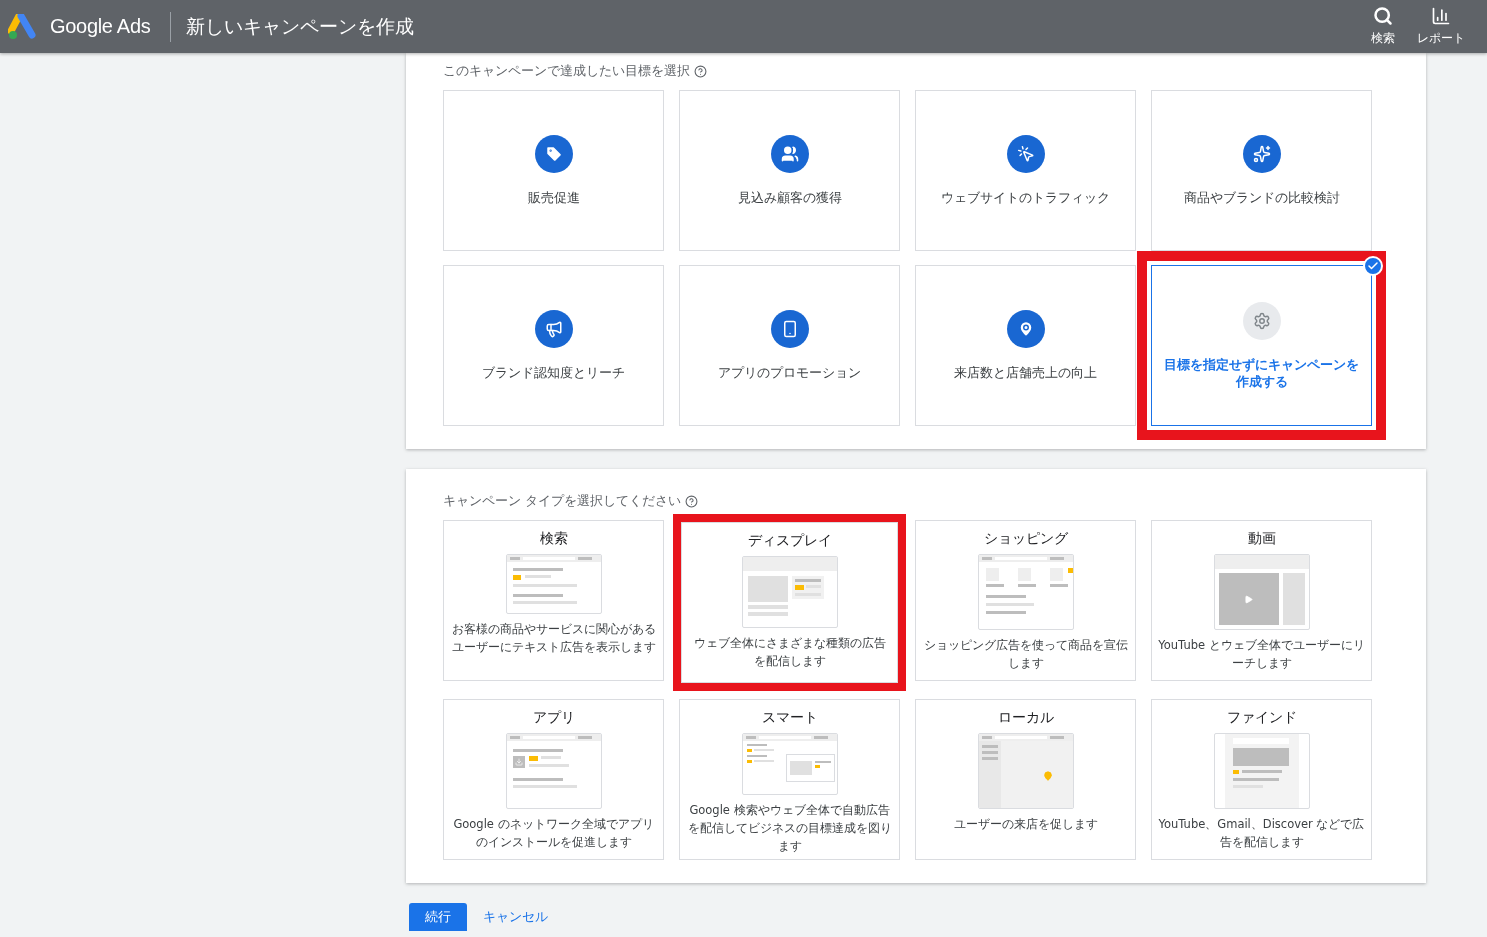 This screenshot has height=937, width=1487. I want to click on campaign-type-description: ウェブ全体にさまざまな種類の広告を配信します, so click(789, 652).